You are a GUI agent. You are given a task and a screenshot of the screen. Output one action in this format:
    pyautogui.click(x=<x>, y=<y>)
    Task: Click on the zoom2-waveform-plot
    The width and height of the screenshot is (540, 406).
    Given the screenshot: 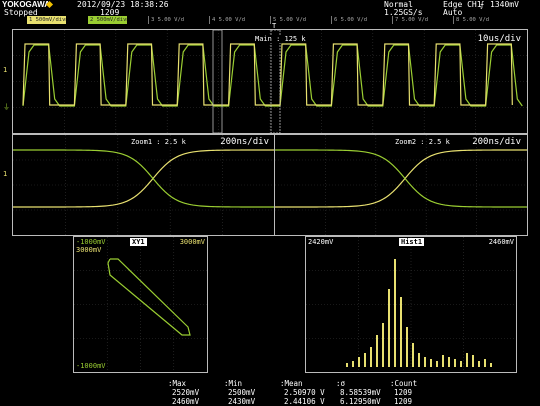 What is the action you would take?
    pyautogui.click(x=401, y=185)
    